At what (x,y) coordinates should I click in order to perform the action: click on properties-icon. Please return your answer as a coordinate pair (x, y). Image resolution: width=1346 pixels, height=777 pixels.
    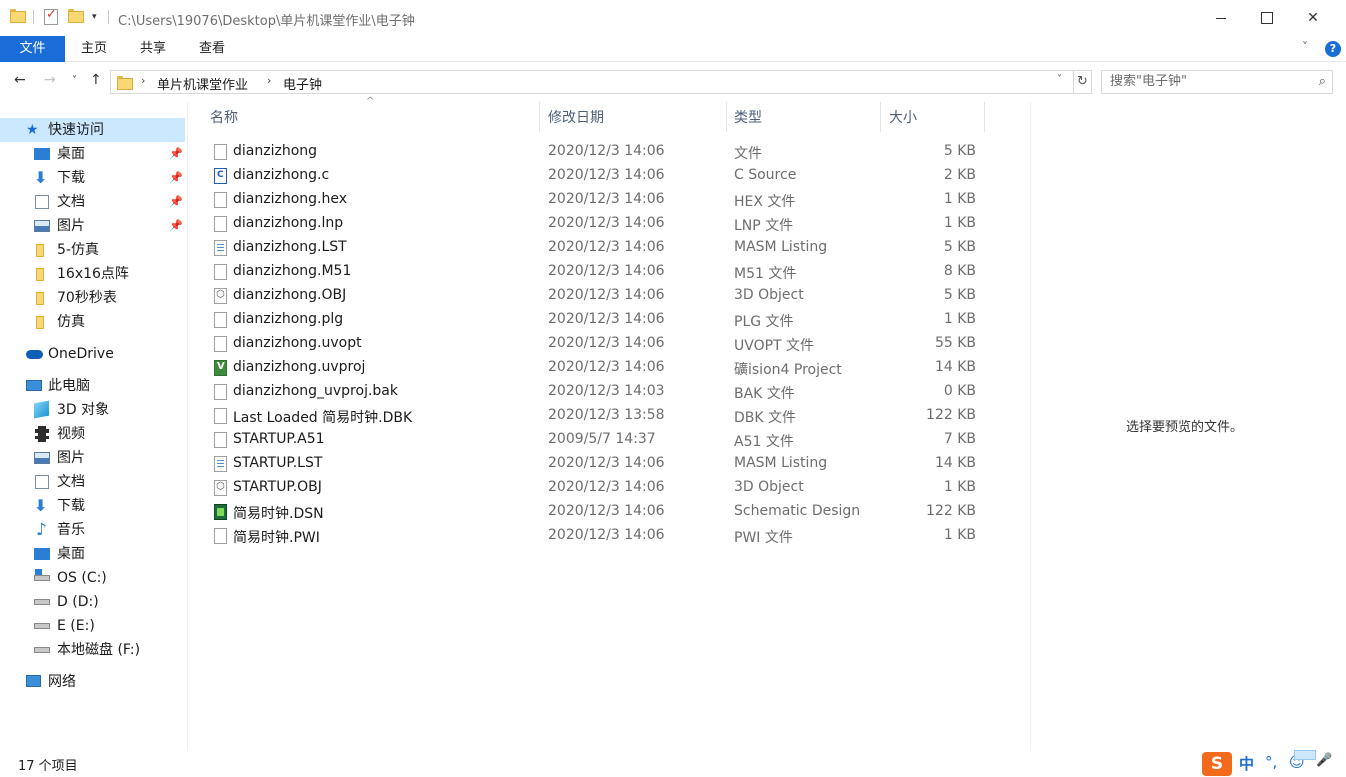
    Looking at the image, I should click on (51, 16).